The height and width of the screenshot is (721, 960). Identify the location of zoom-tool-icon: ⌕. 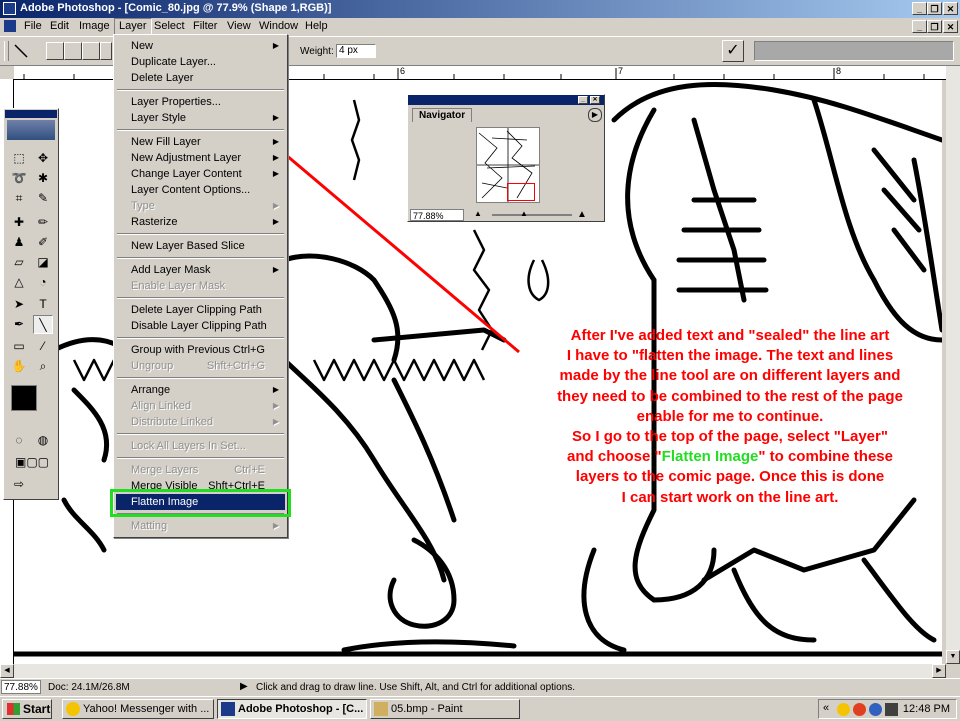
(43, 366).